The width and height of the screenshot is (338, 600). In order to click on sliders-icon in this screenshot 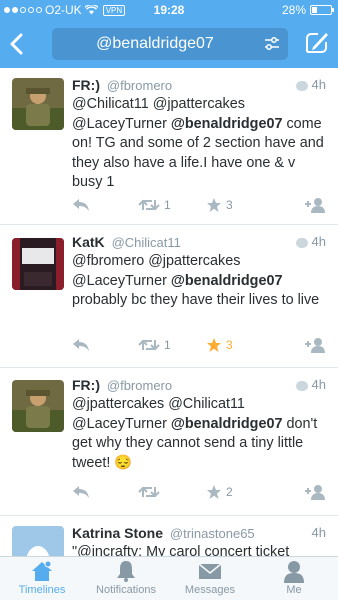, I will do `click(272, 44)`.